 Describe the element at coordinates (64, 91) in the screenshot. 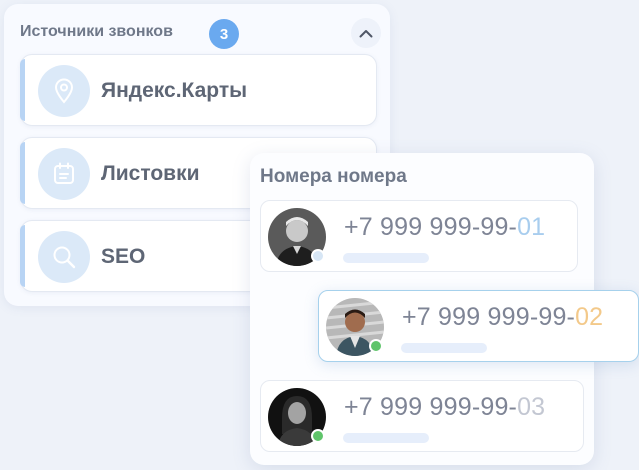

I see `map-pin-icon` at that location.